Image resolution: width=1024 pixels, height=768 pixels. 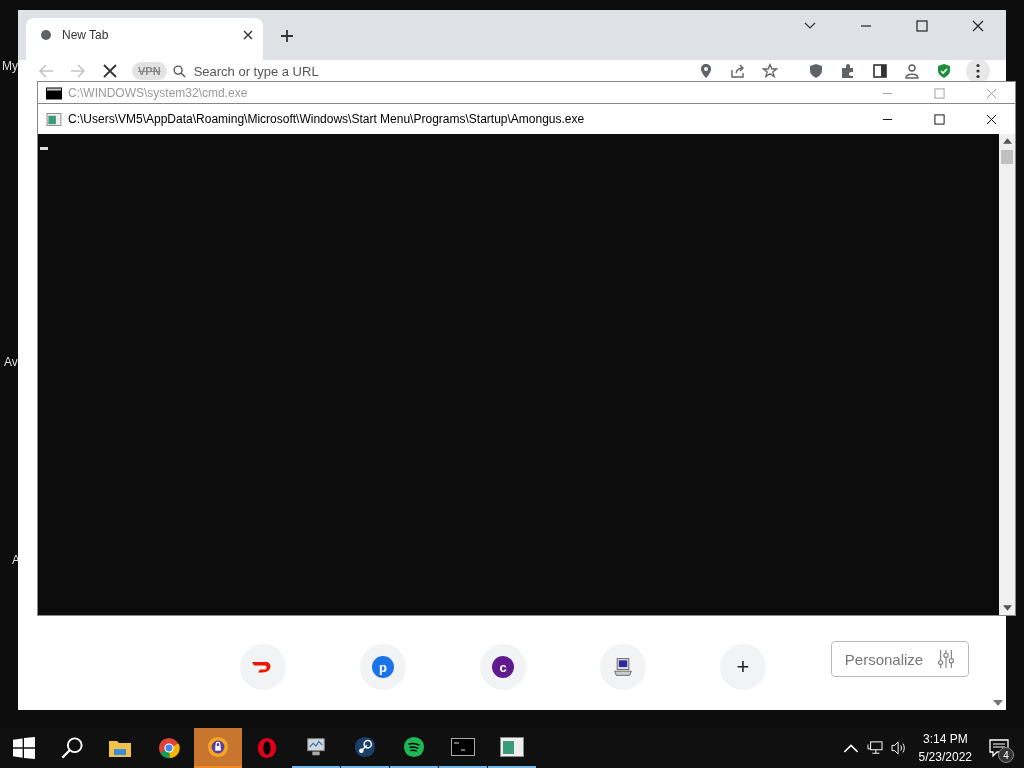 What do you see at coordinates (944, 71) in the screenshot?
I see `shield-check-icon` at bounding box center [944, 71].